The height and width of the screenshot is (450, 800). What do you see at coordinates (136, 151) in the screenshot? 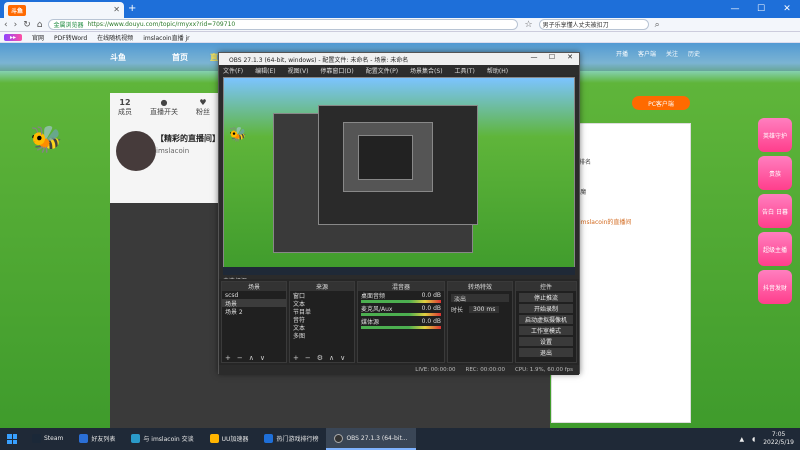
I see `avatar` at bounding box center [136, 151].